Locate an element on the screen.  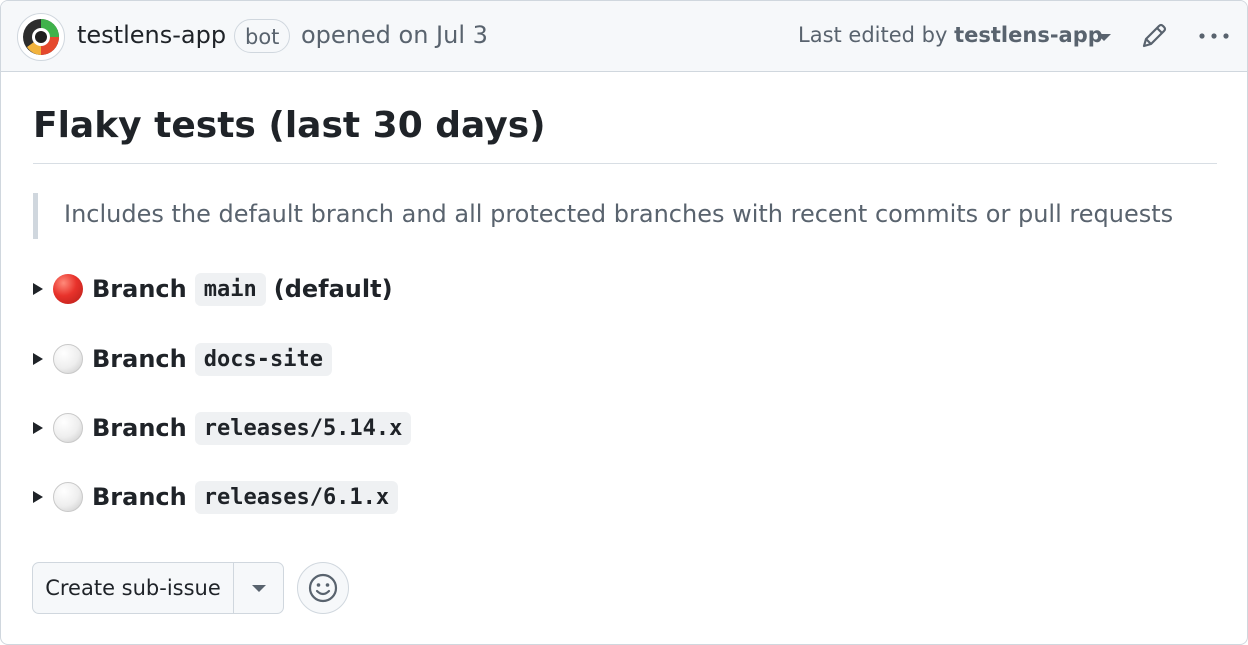
branch-name-code: releases/5.14.x is located at coordinates (303, 428).